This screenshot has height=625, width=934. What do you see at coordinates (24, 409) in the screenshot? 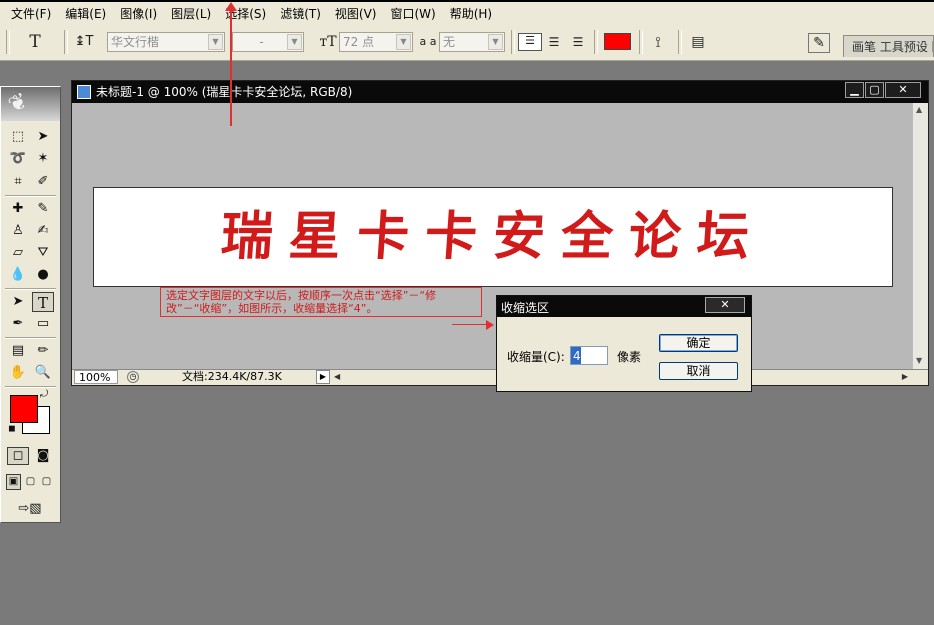
I see `foreground-color-swatch` at bounding box center [24, 409].